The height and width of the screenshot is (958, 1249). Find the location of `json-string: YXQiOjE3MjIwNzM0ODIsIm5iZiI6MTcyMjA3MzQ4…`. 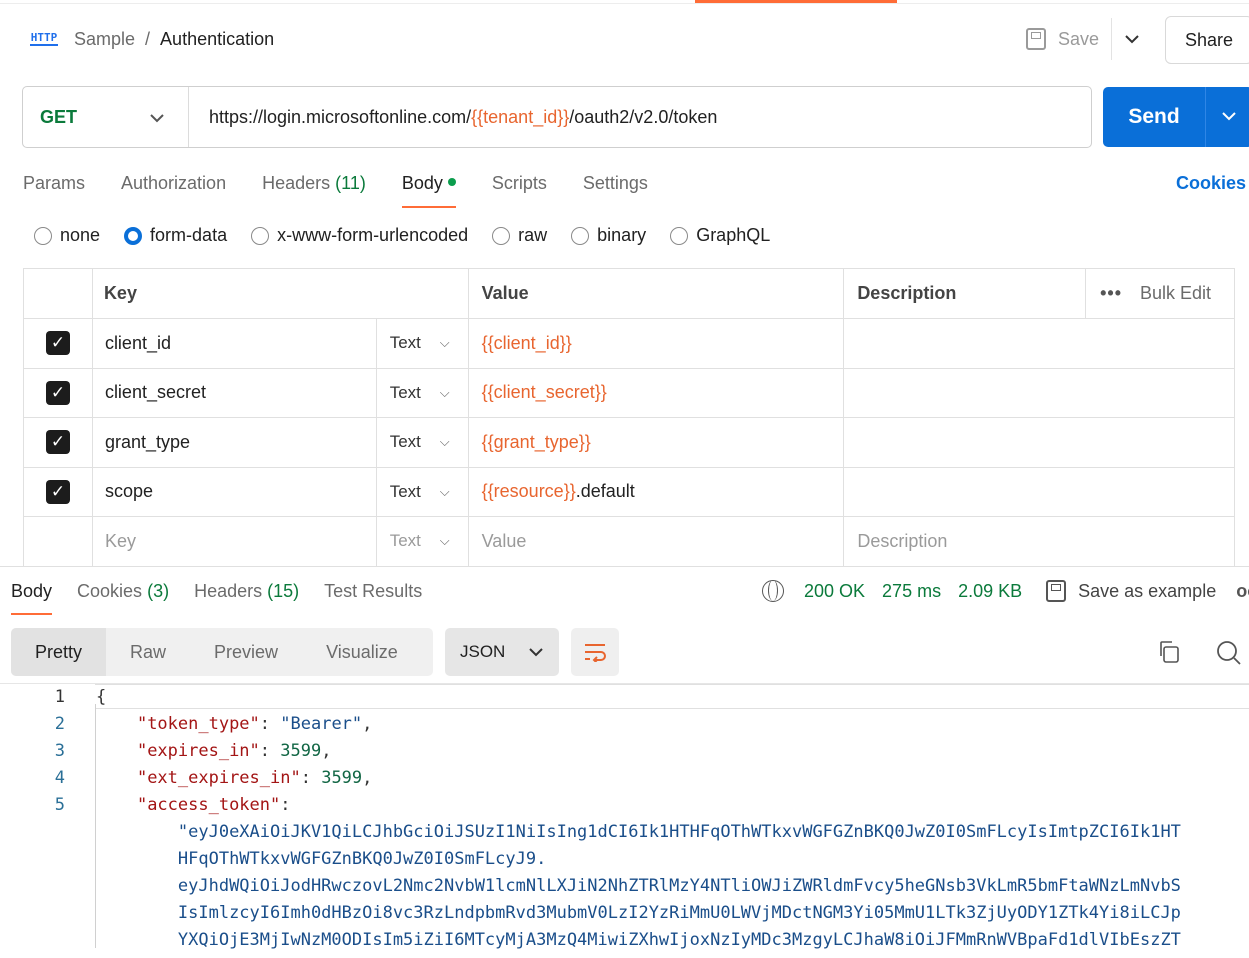

json-string: YXQiOjE3MjIwNzM0ODIsIm5iZiI6MTcyMjA3MzQ4… is located at coordinates (679, 940).